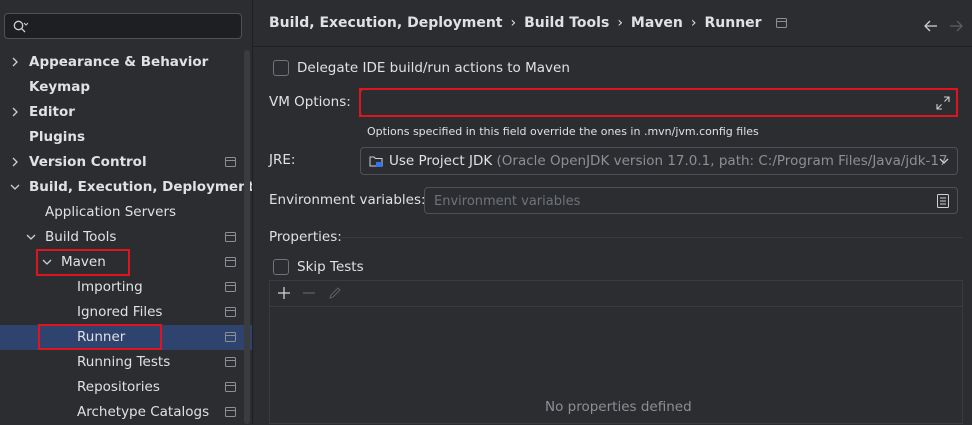 Image resolution: width=972 pixels, height=425 pixels. I want to click on sidebar-item-plugins: Plugins, so click(122, 137).